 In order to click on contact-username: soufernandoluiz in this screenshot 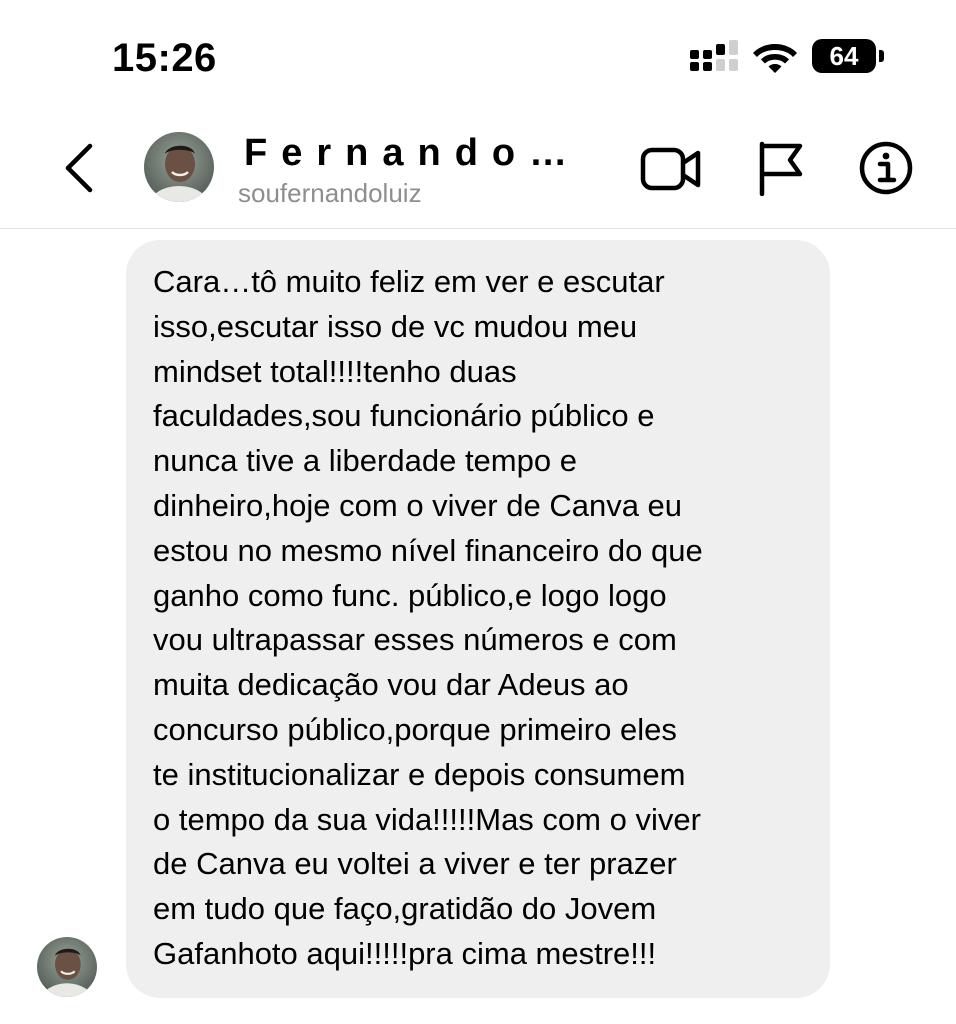, I will do `click(330, 193)`.